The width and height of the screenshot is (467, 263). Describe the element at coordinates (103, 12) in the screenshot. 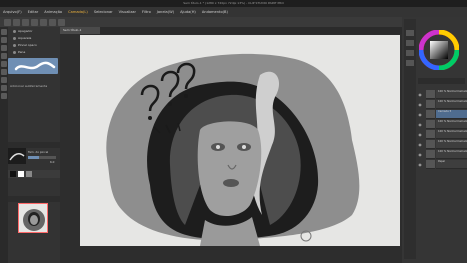

I see `menu-item: Selecionar` at that location.